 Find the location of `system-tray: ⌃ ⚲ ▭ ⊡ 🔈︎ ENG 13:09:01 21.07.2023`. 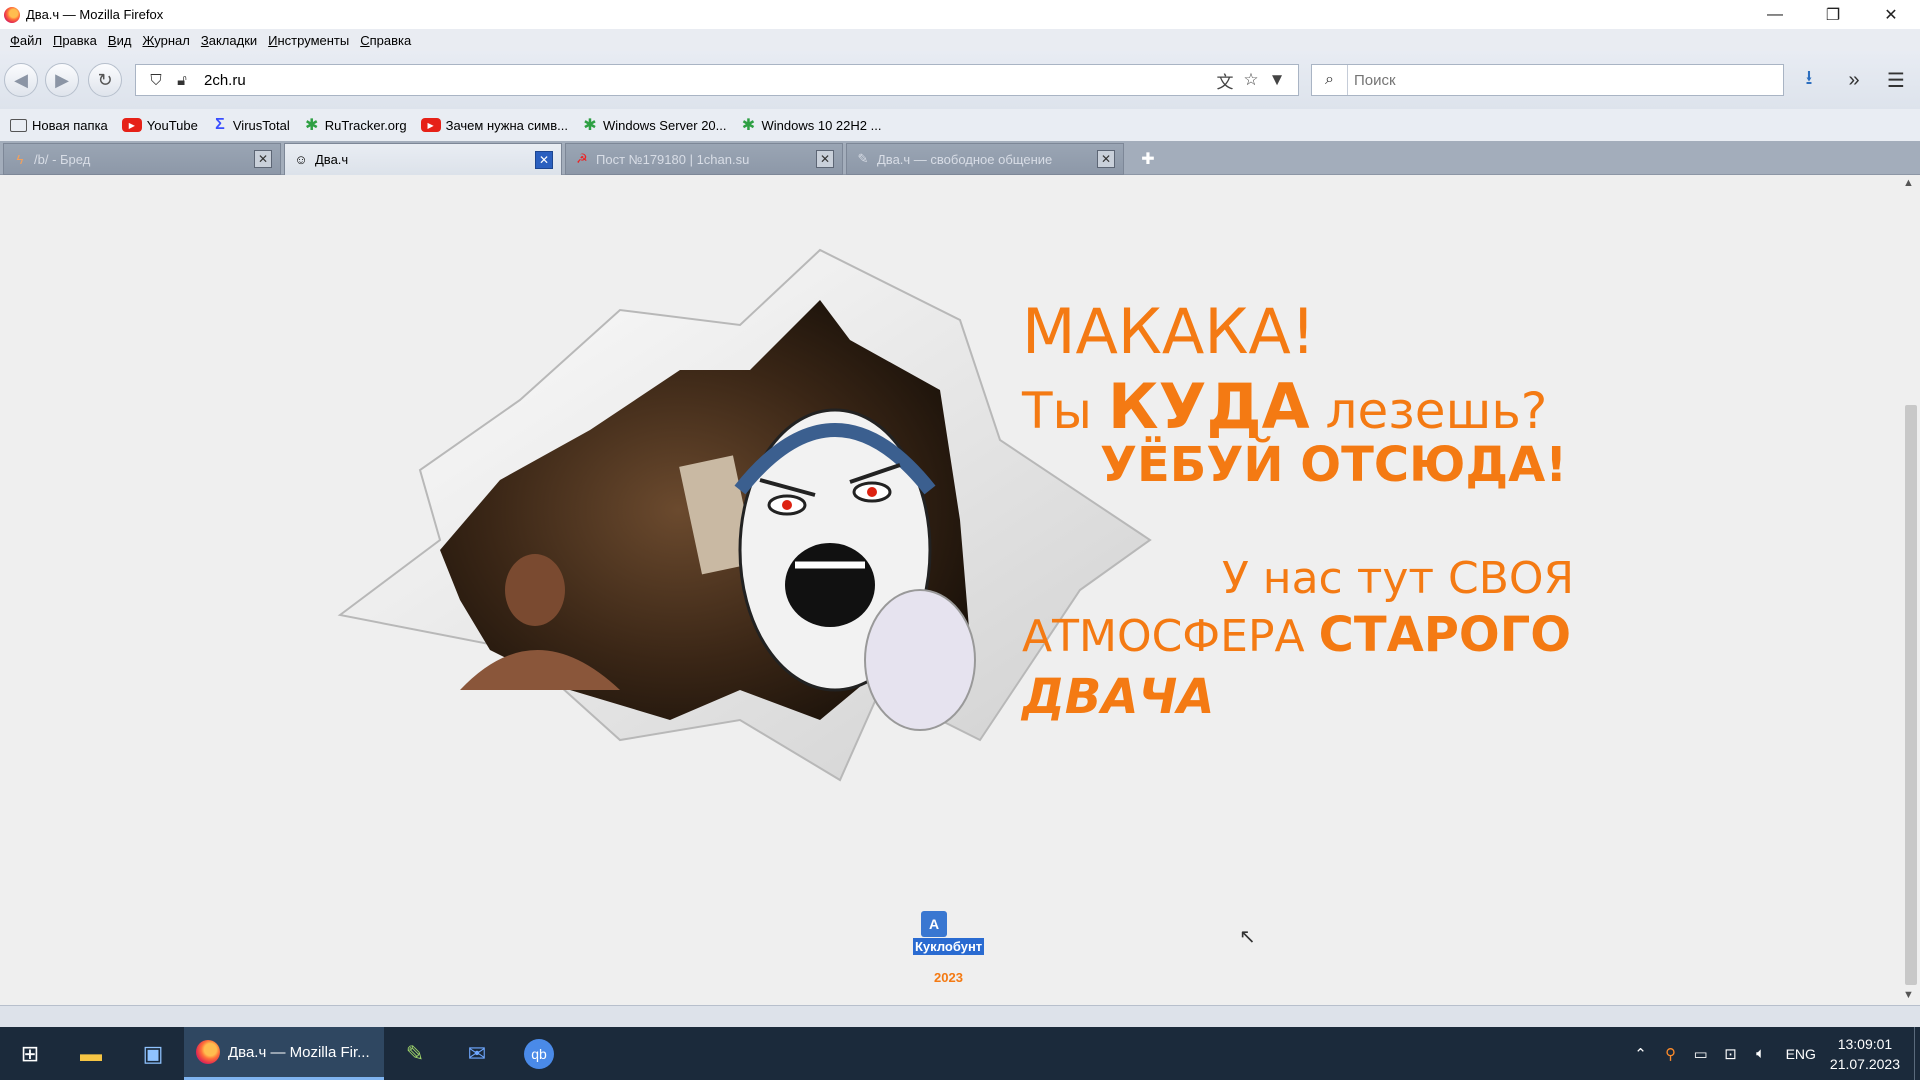

system-tray: ⌃ ⚲ ▭ ⊡ 🔈︎ ENG 13:09:01 21.07.2023 is located at coordinates (1773, 1053).